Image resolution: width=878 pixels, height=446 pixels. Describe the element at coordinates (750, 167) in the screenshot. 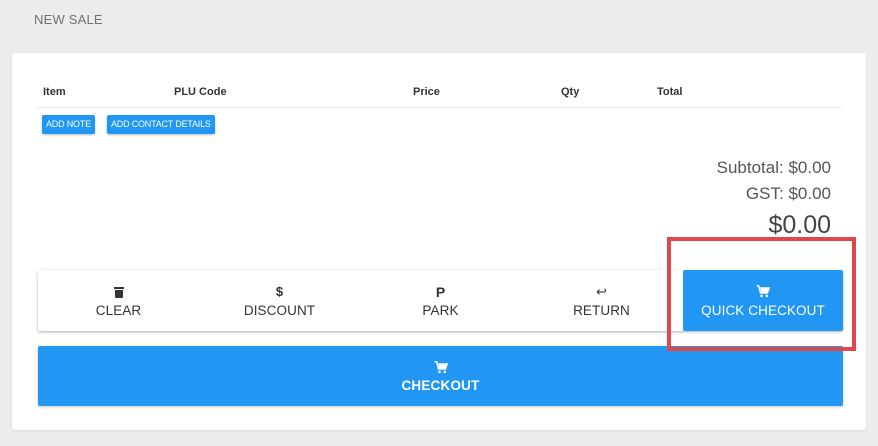

I see `subtotal-label: Subtotal:` at that location.